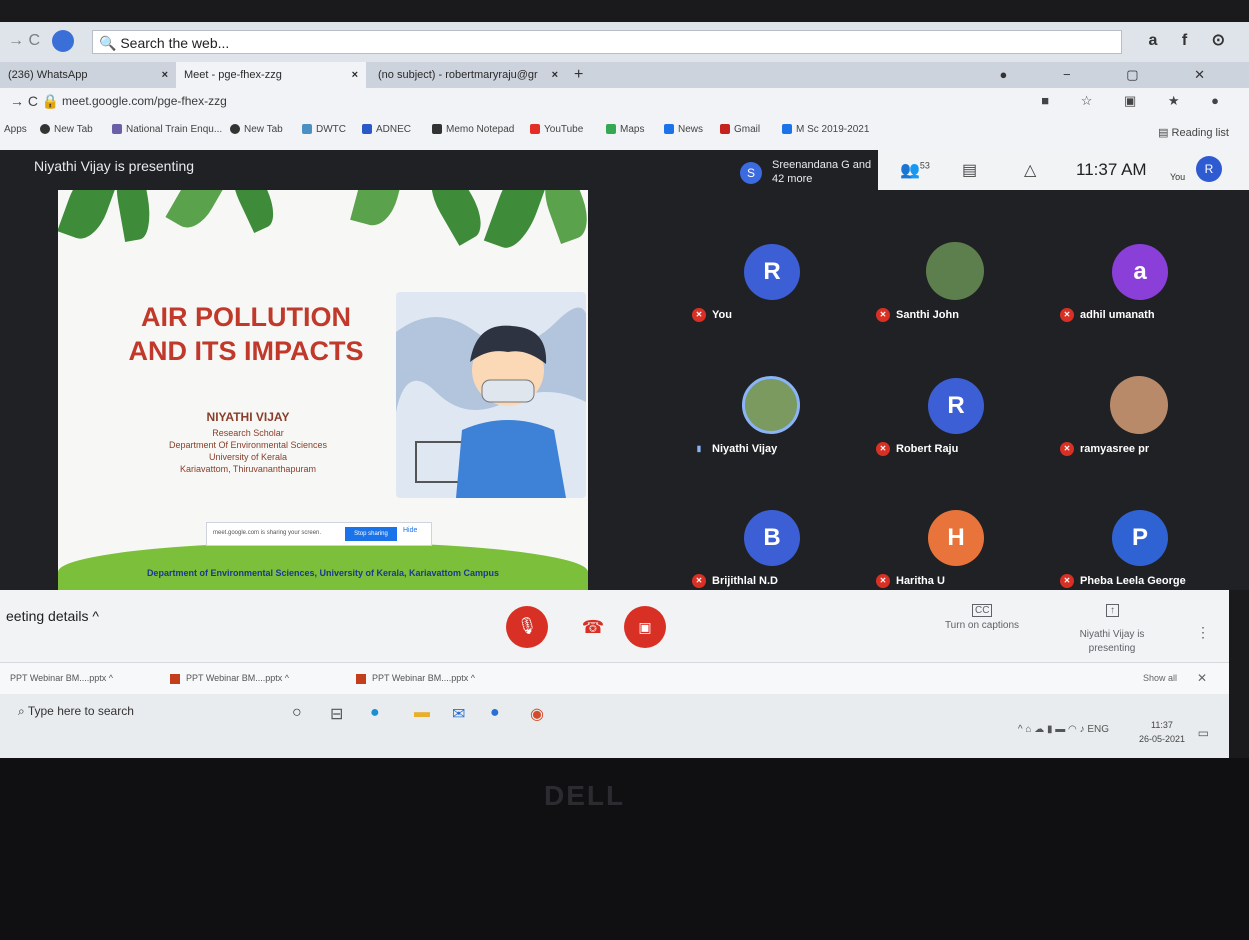 The height and width of the screenshot is (940, 1249). I want to click on slide-dept: Department Of Environmental Sciences, so click(248, 445).